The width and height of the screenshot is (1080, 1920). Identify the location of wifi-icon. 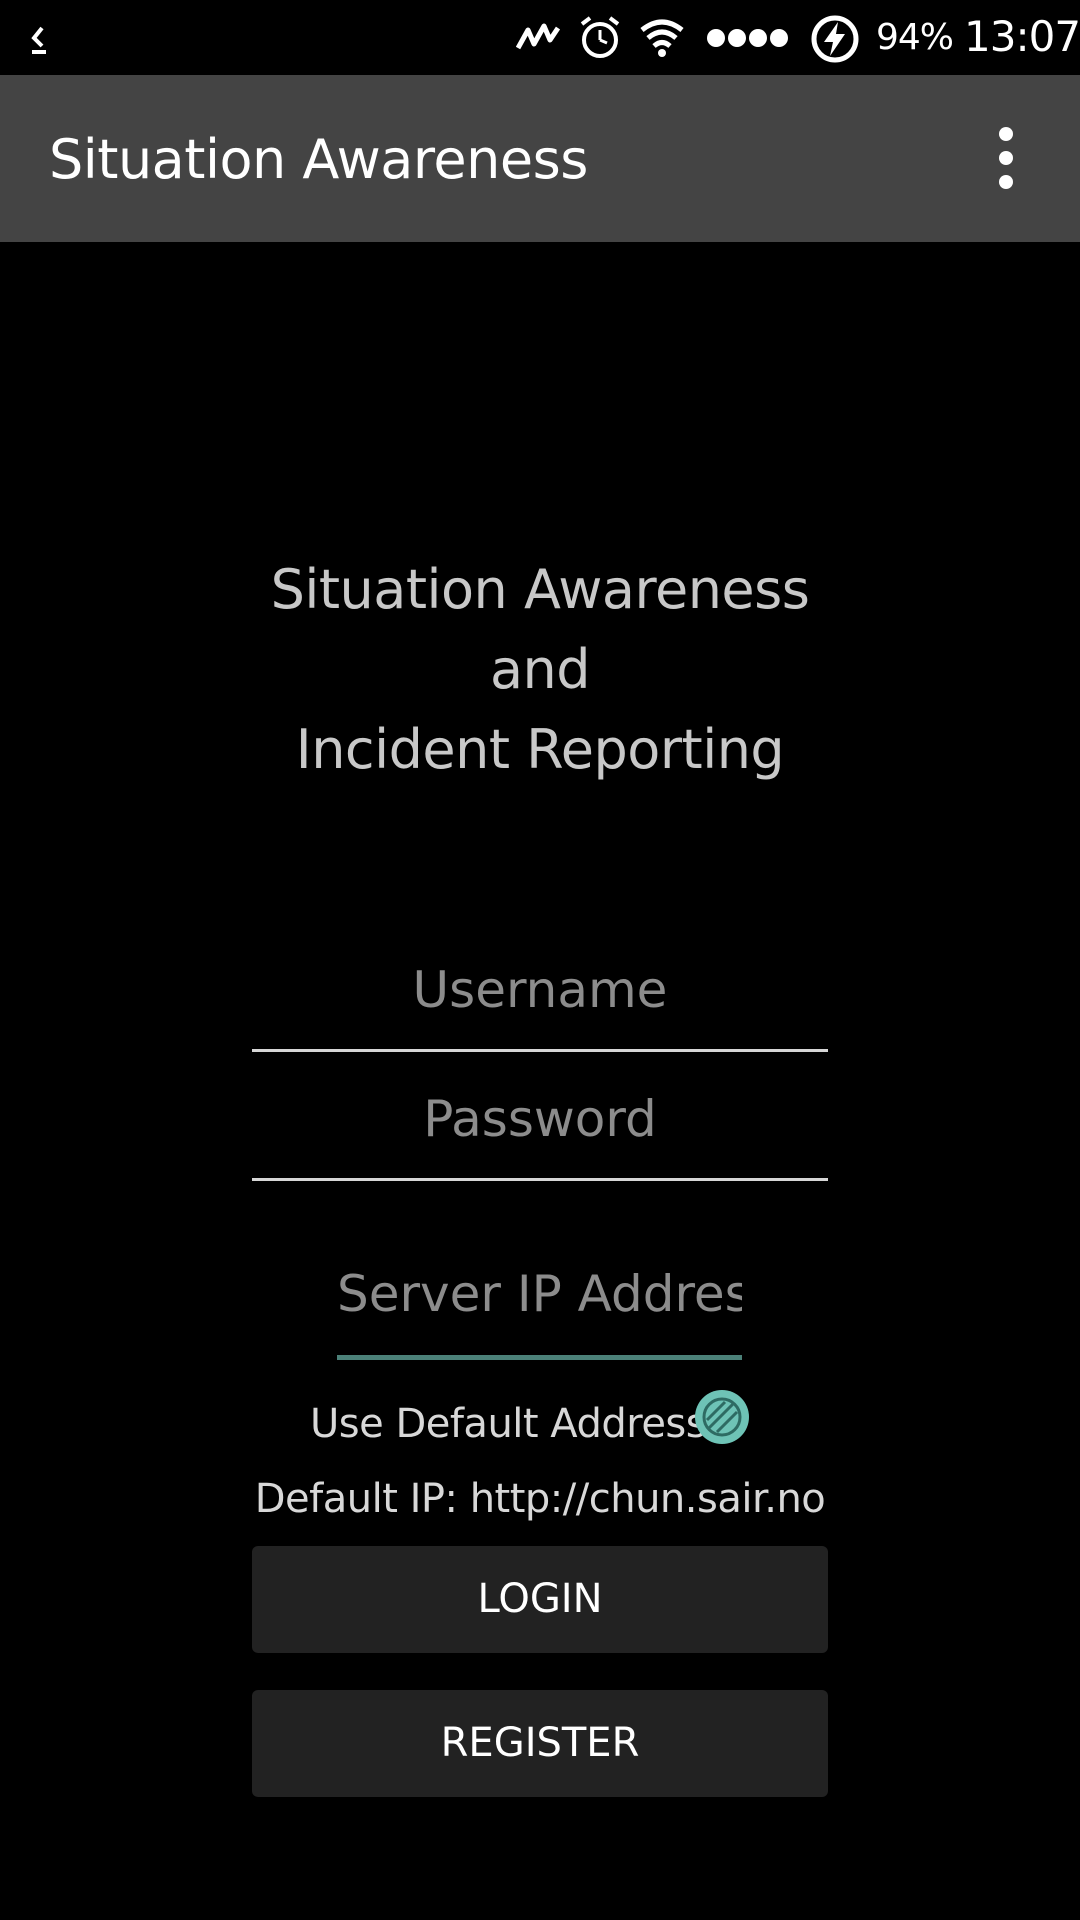
(662, 38).